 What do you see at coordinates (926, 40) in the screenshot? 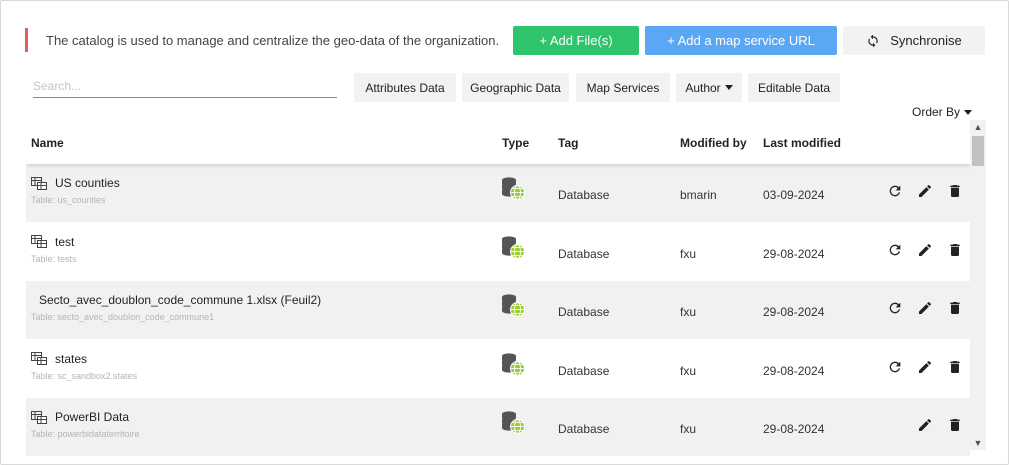
I see `synchronise-label: Synchronise` at bounding box center [926, 40].